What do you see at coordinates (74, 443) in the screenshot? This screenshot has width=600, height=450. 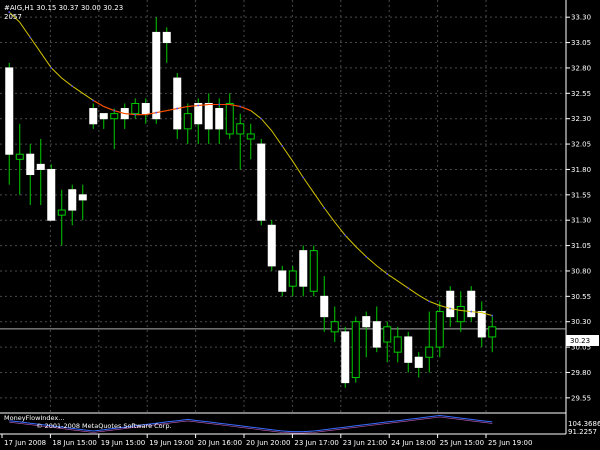 I see `time-tick-label: 18 Jun 15:00` at bounding box center [74, 443].